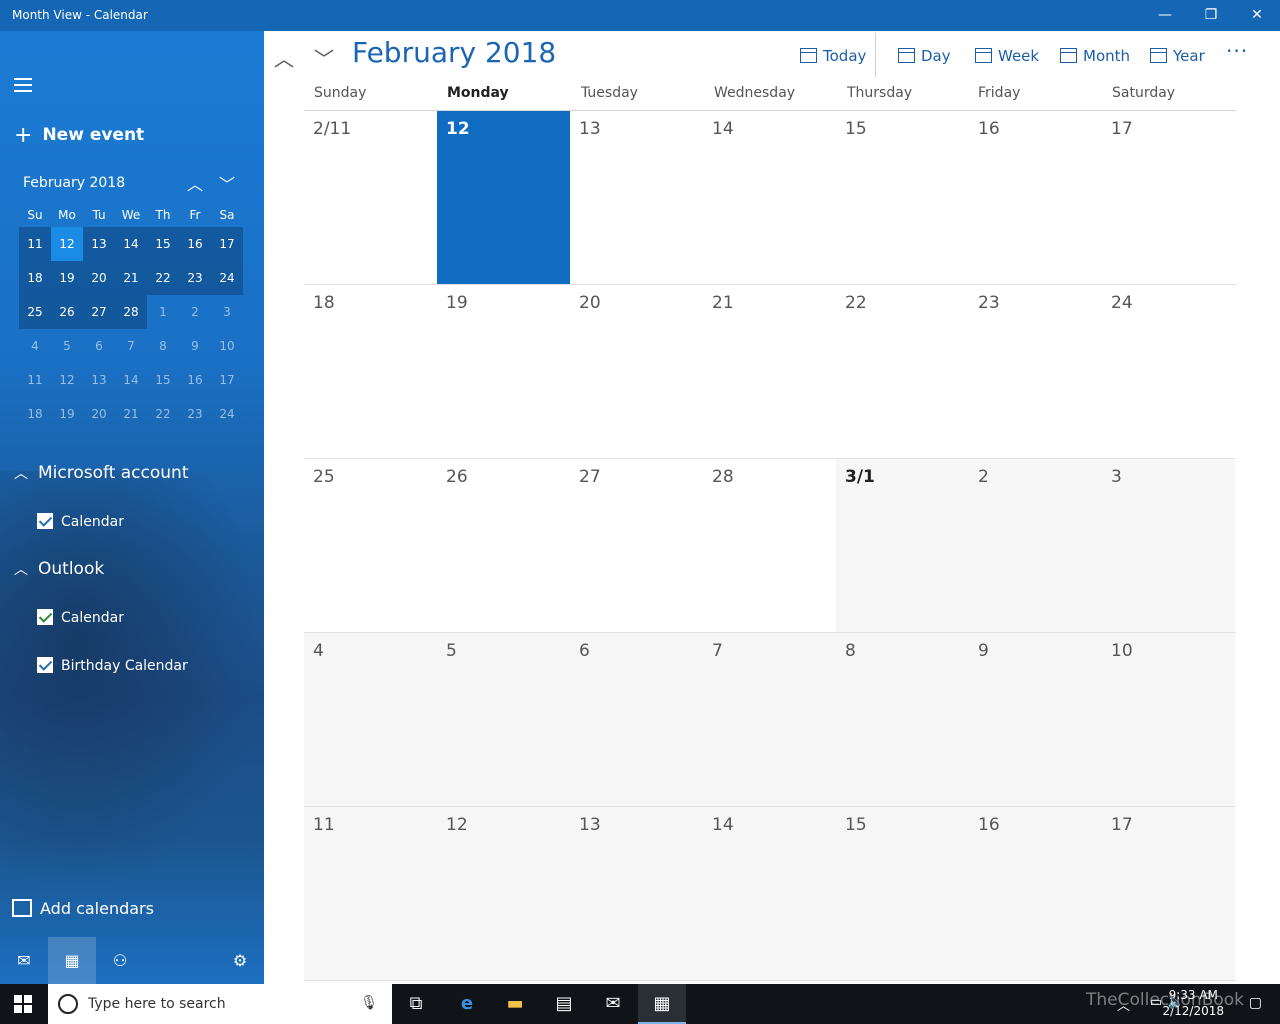 This screenshot has width=1280, height=1024. Describe the element at coordinates (1255, 1003) in the screenshot. I see `action-center-icon: ▢` at that location.